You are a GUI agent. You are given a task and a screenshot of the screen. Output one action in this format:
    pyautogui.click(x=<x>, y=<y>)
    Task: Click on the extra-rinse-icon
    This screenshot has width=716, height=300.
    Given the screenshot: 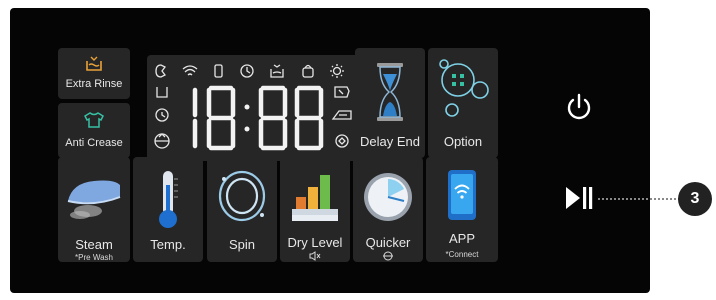 What is the action you would take?
    pyautogui.click(x=94, y=64)
    